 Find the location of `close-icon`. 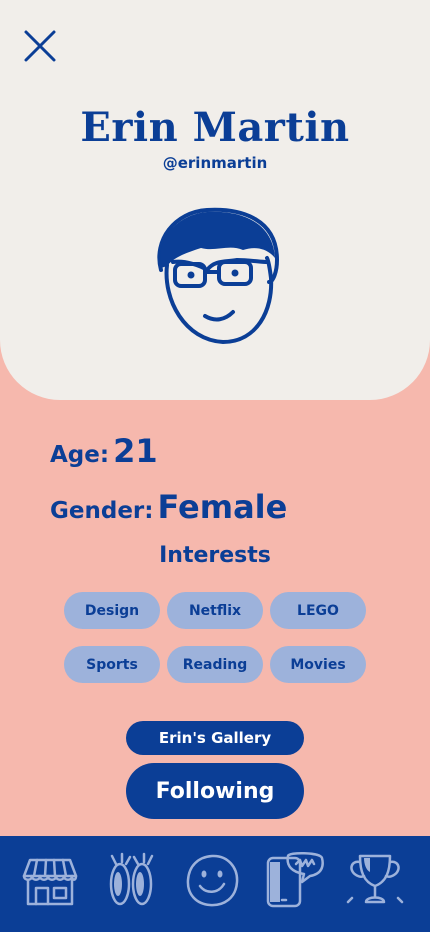

close-icon is located at coordinates (40, 46).